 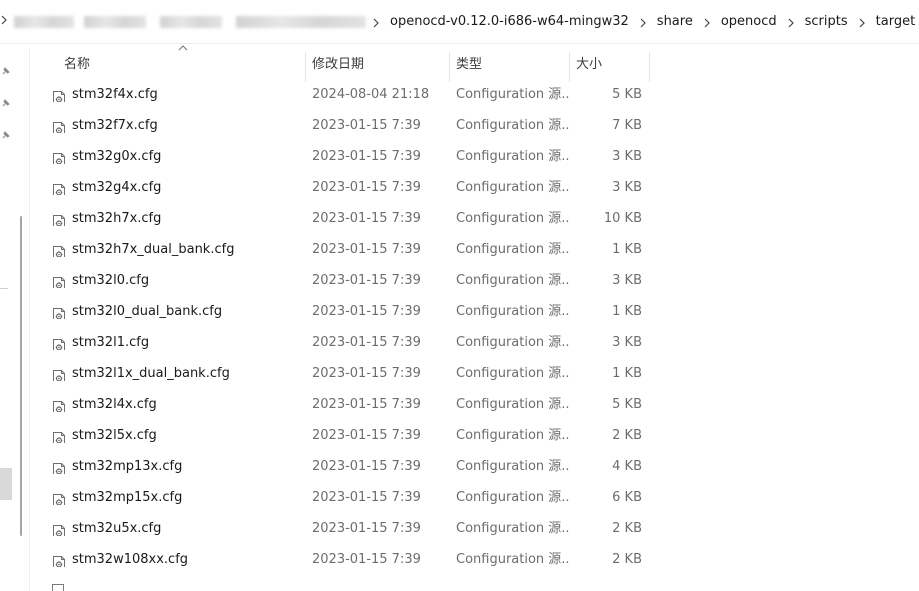 What do you see at coordinates (115, 125) in the screenshot?
I see `file-name: stm32f7x.cfg` at bounding box center [115, 125].